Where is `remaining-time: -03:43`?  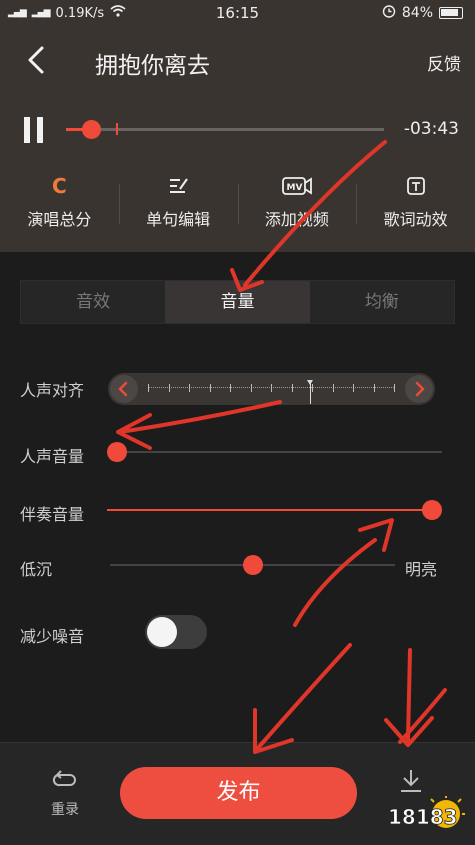
remaining-time: -03:43 is located at coordinates (431, 129).